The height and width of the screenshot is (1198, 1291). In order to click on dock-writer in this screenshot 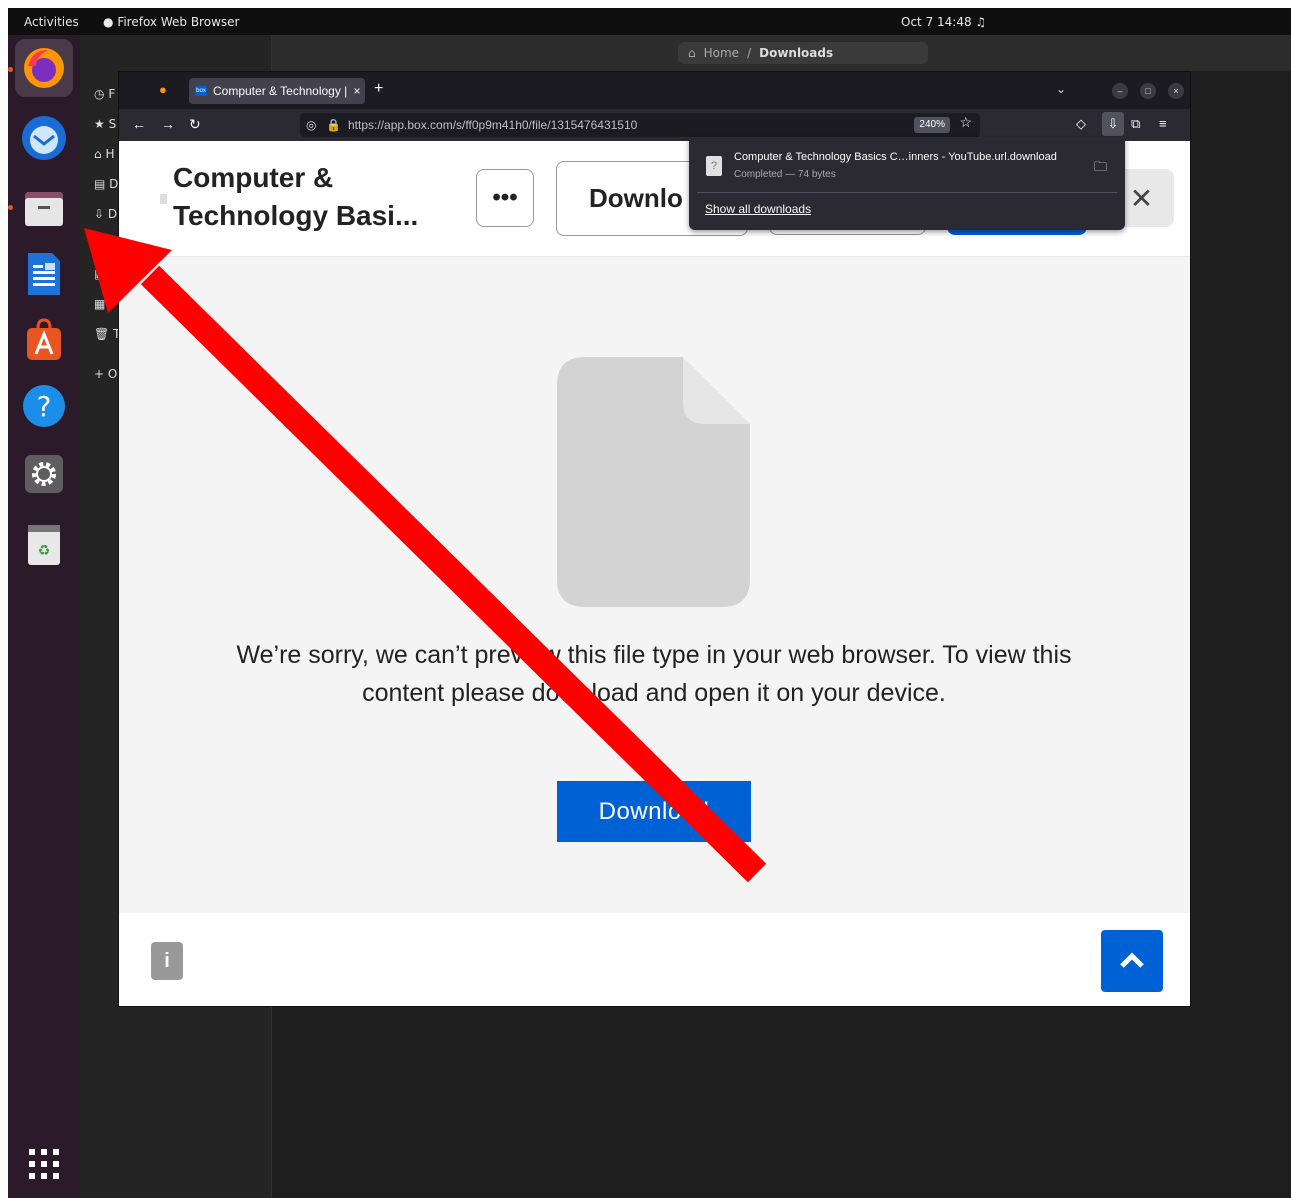, I will do `click(44, 274)`.